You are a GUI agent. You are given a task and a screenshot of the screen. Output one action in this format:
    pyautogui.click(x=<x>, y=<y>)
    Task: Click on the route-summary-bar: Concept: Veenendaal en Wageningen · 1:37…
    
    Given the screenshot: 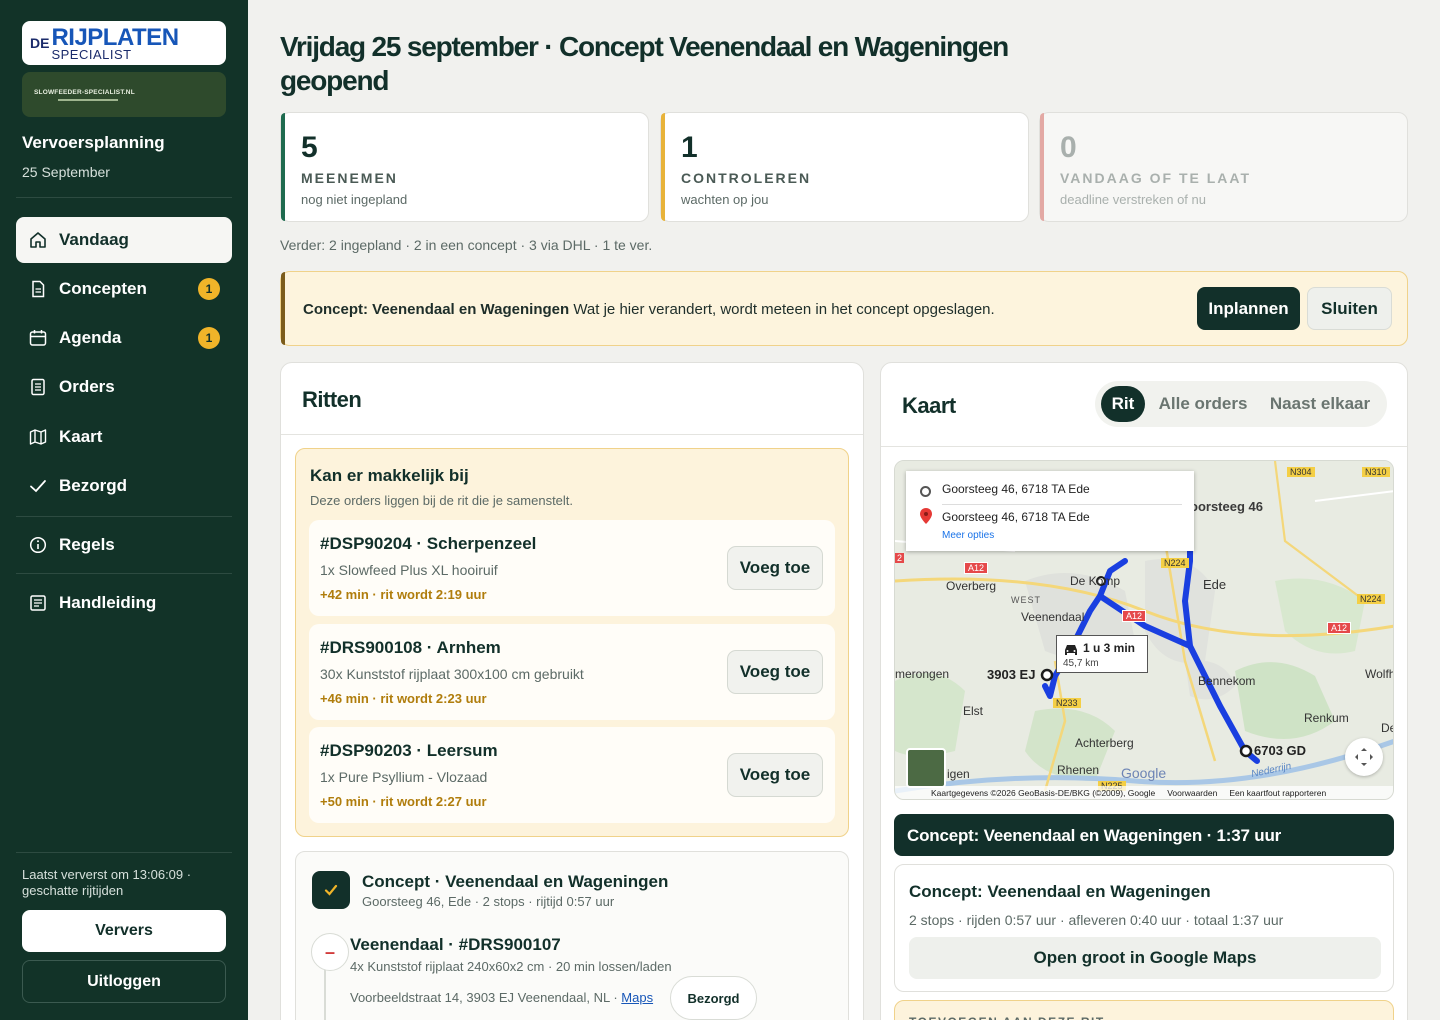 What is the action you would take?
    pyautogui.click(x=1144, y=835)
    